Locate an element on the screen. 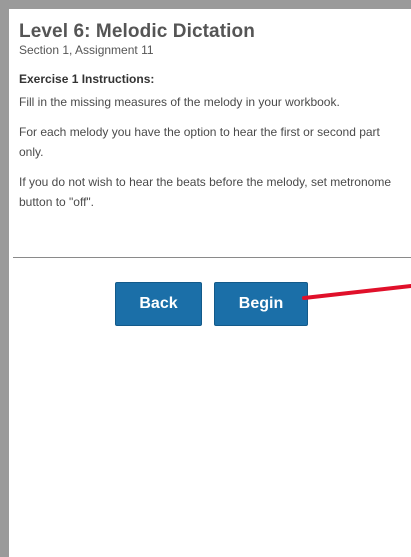  window-frame-top is located at coordinates (205, 4).